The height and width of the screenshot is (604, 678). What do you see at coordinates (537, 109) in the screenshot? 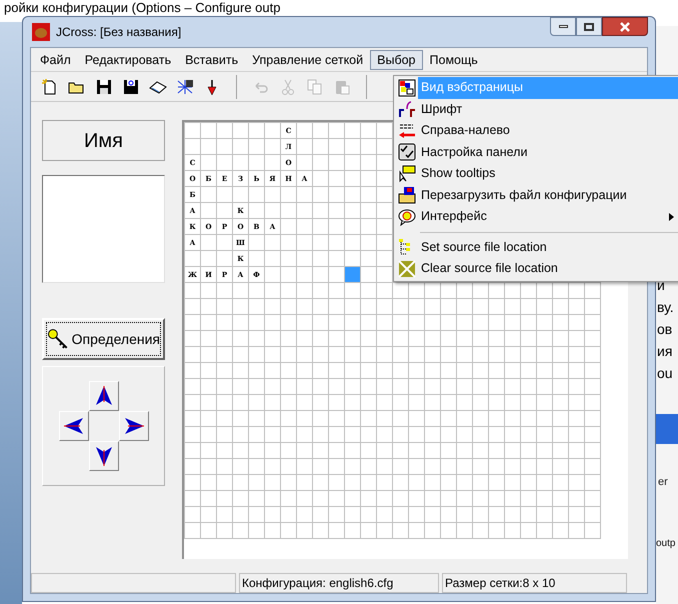
I see `menu-option: Шрифт` at bounding box center [537, 109].